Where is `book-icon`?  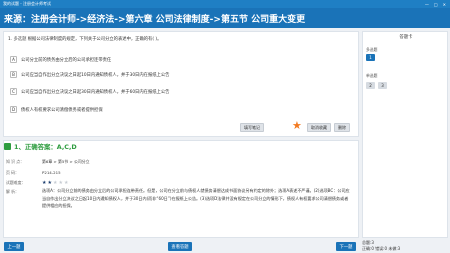 book-icon is located at coordinates (7, 146).